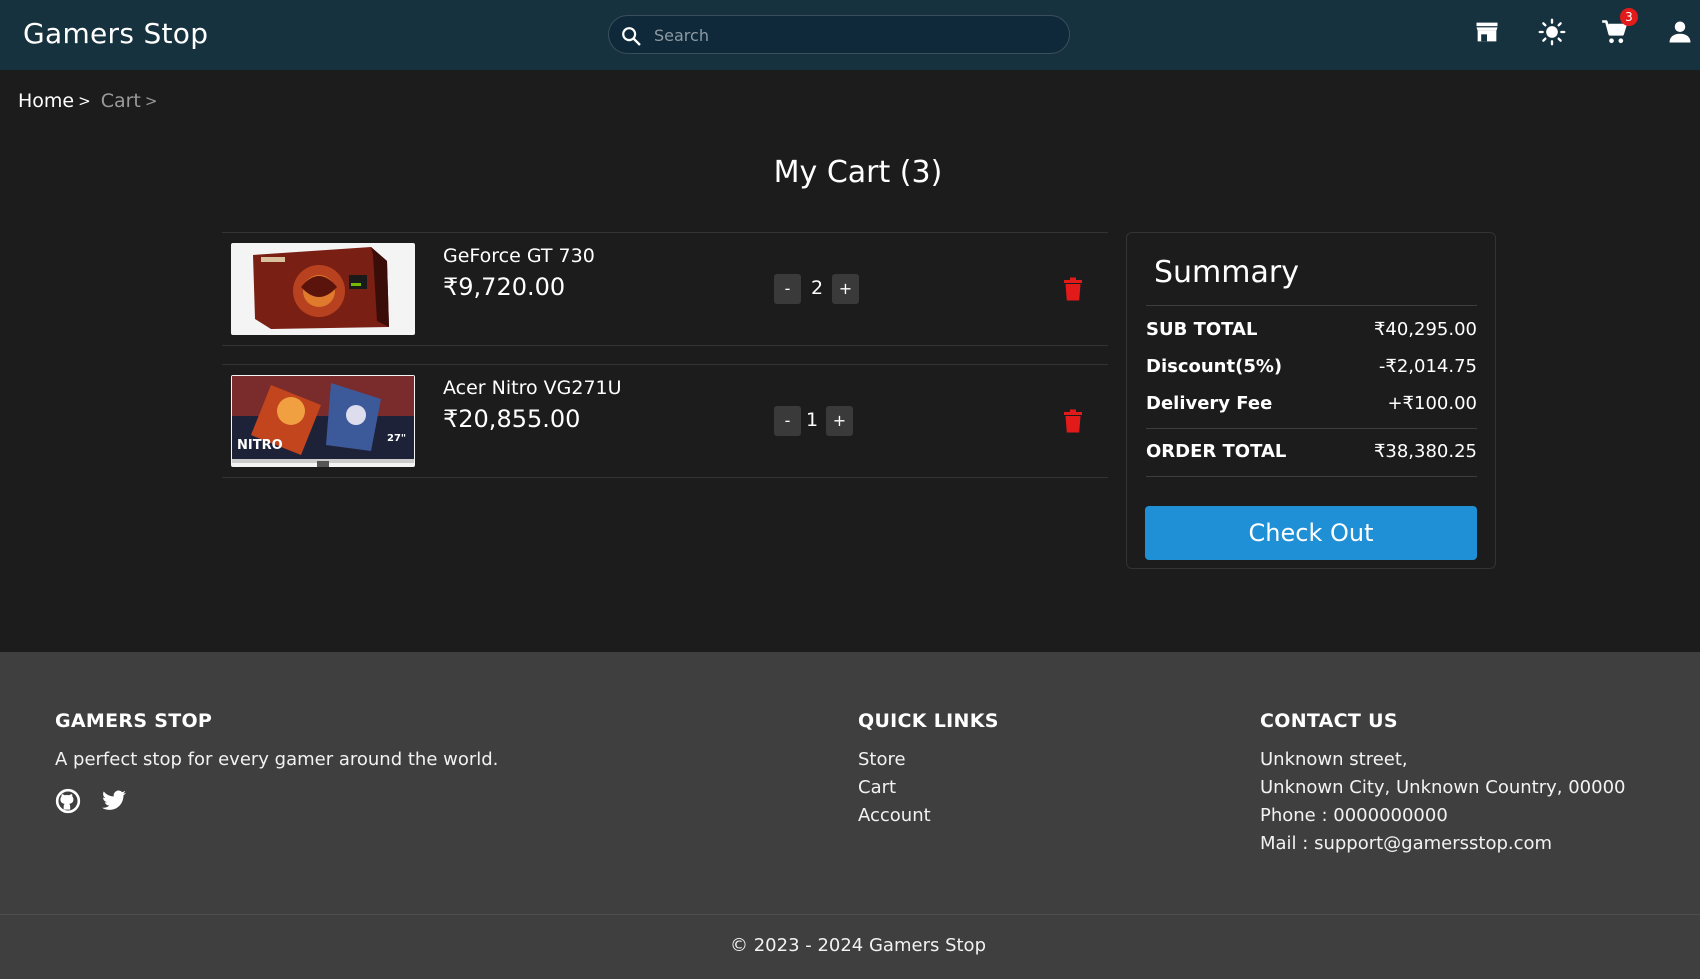 This screenshot has width=1700, height=979. What do you see at coordinates (68, 801) in the screenshot?
I see `github-icon` at bounding box center [68, 801].